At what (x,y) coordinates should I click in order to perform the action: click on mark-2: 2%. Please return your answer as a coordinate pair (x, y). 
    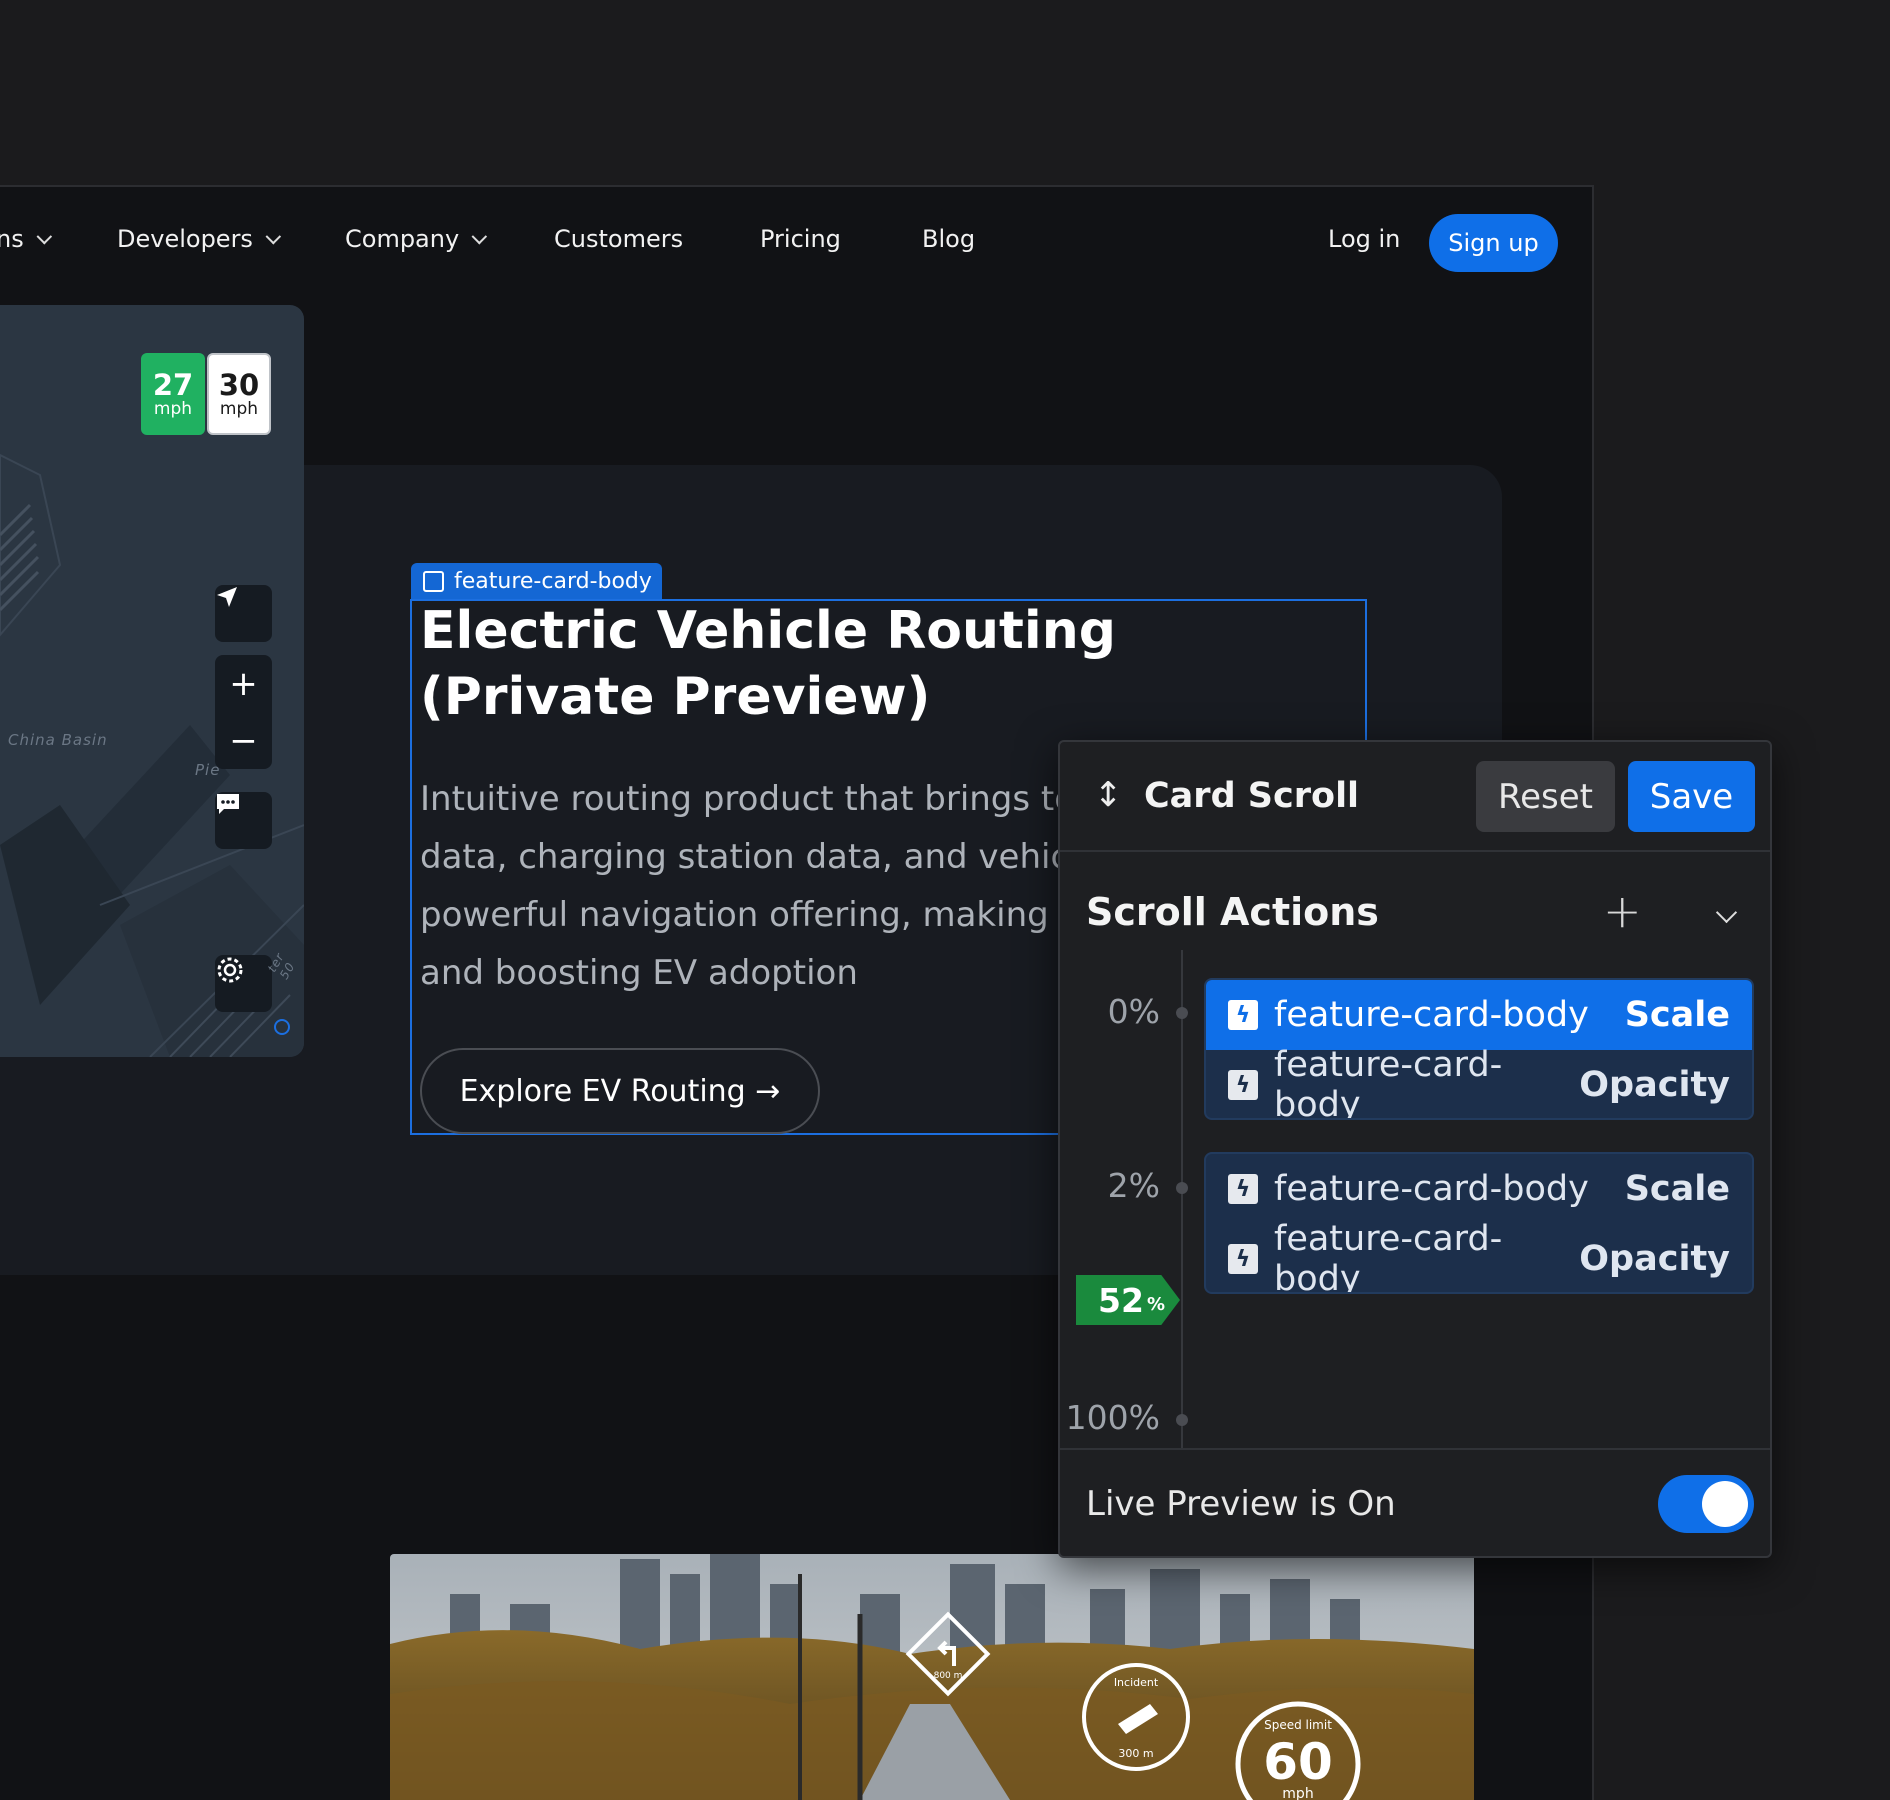
    Looking at the image, I should click on (1133, 1185).